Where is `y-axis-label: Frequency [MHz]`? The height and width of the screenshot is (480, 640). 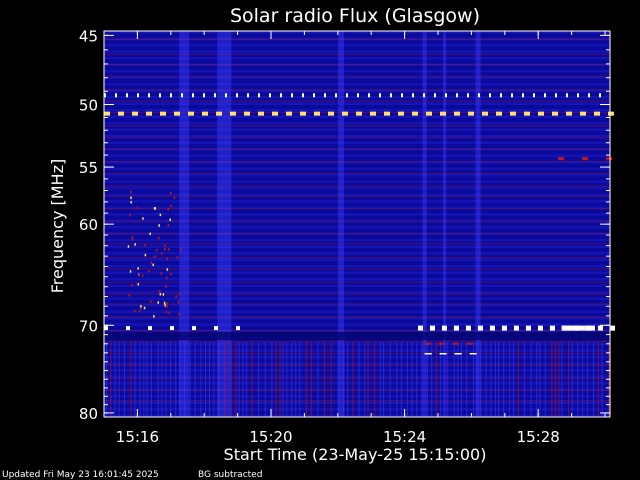
y-axis-label: Frequency [MHz] is located at coordinates (57, 226).